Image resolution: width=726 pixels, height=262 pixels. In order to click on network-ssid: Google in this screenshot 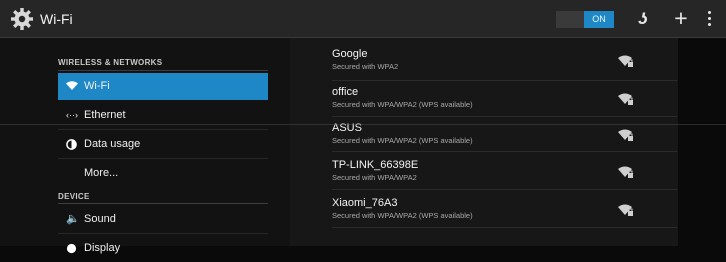, I will do `click(350, 54)`.